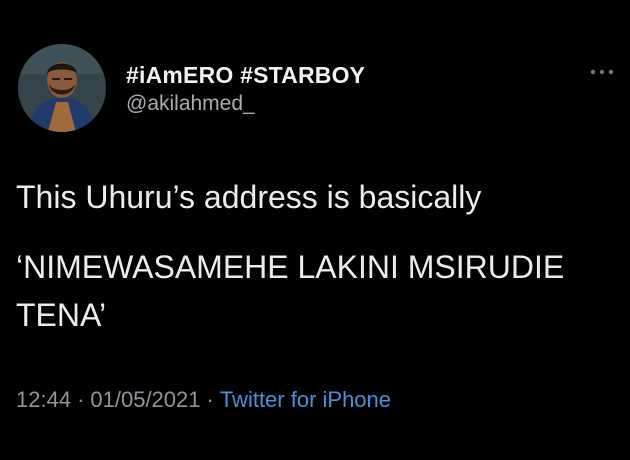 The width and height of the screenshot is (630, 460). I want to click on tweet-time: 12:44, so click(43, 399).